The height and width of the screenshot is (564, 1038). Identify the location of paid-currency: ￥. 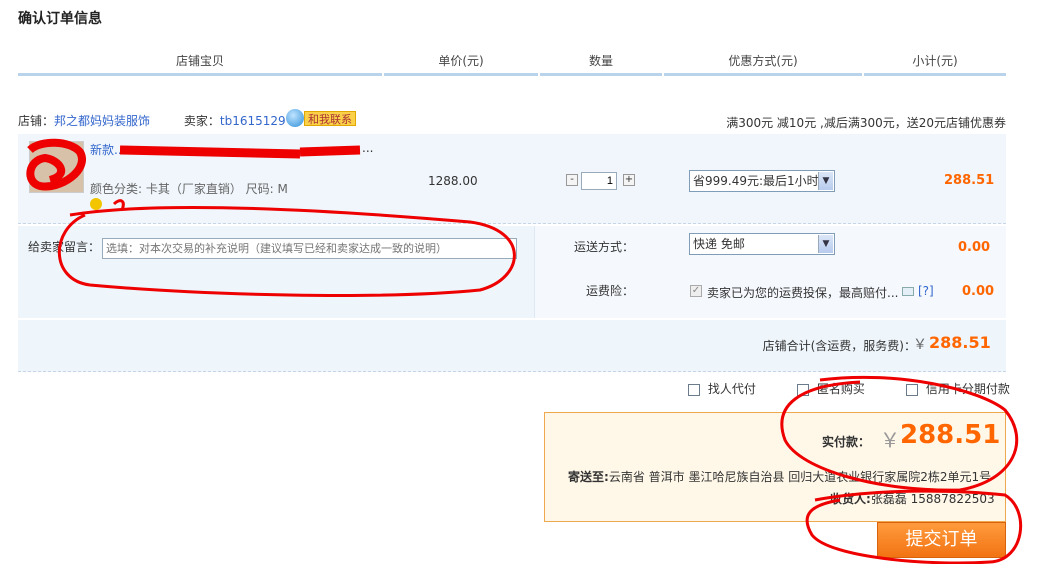
(890, 440).